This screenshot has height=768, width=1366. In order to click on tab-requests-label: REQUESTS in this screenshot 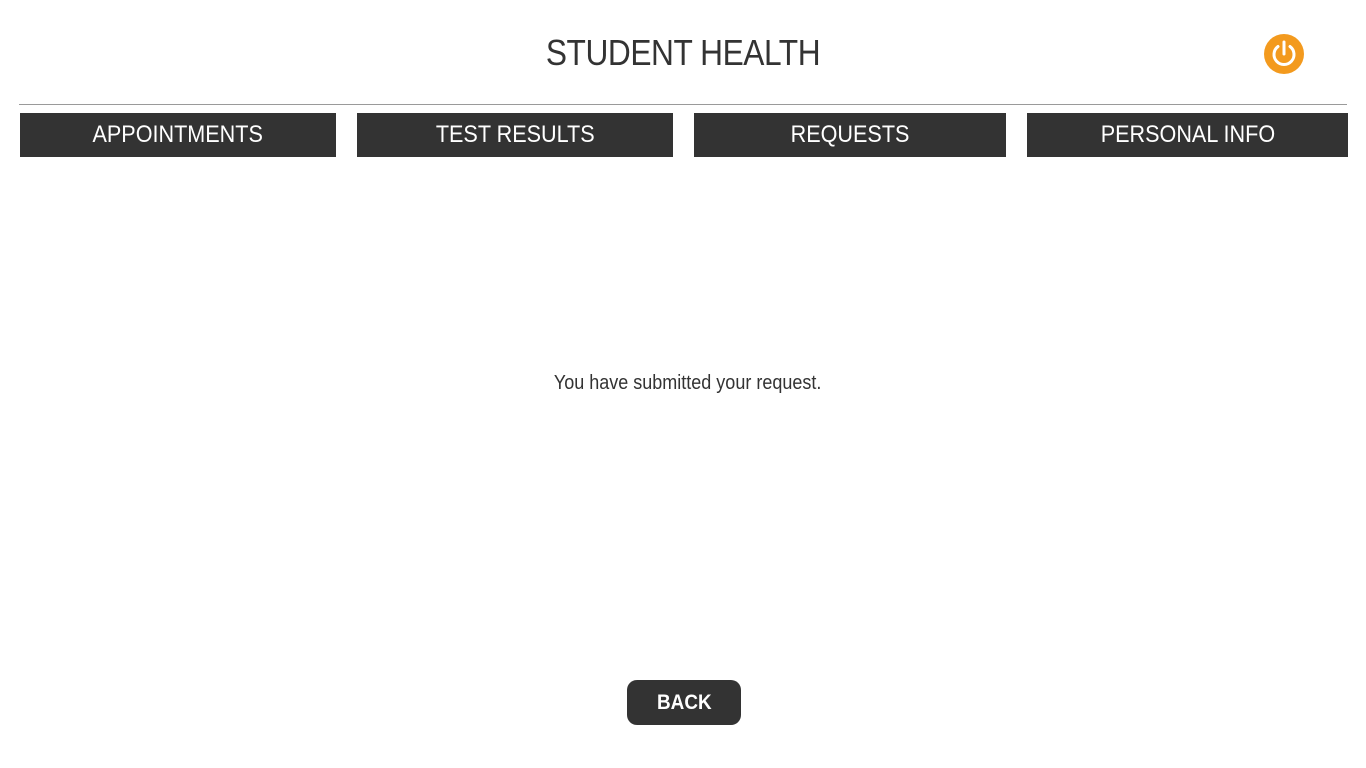, I will do `click(850, 134)`.